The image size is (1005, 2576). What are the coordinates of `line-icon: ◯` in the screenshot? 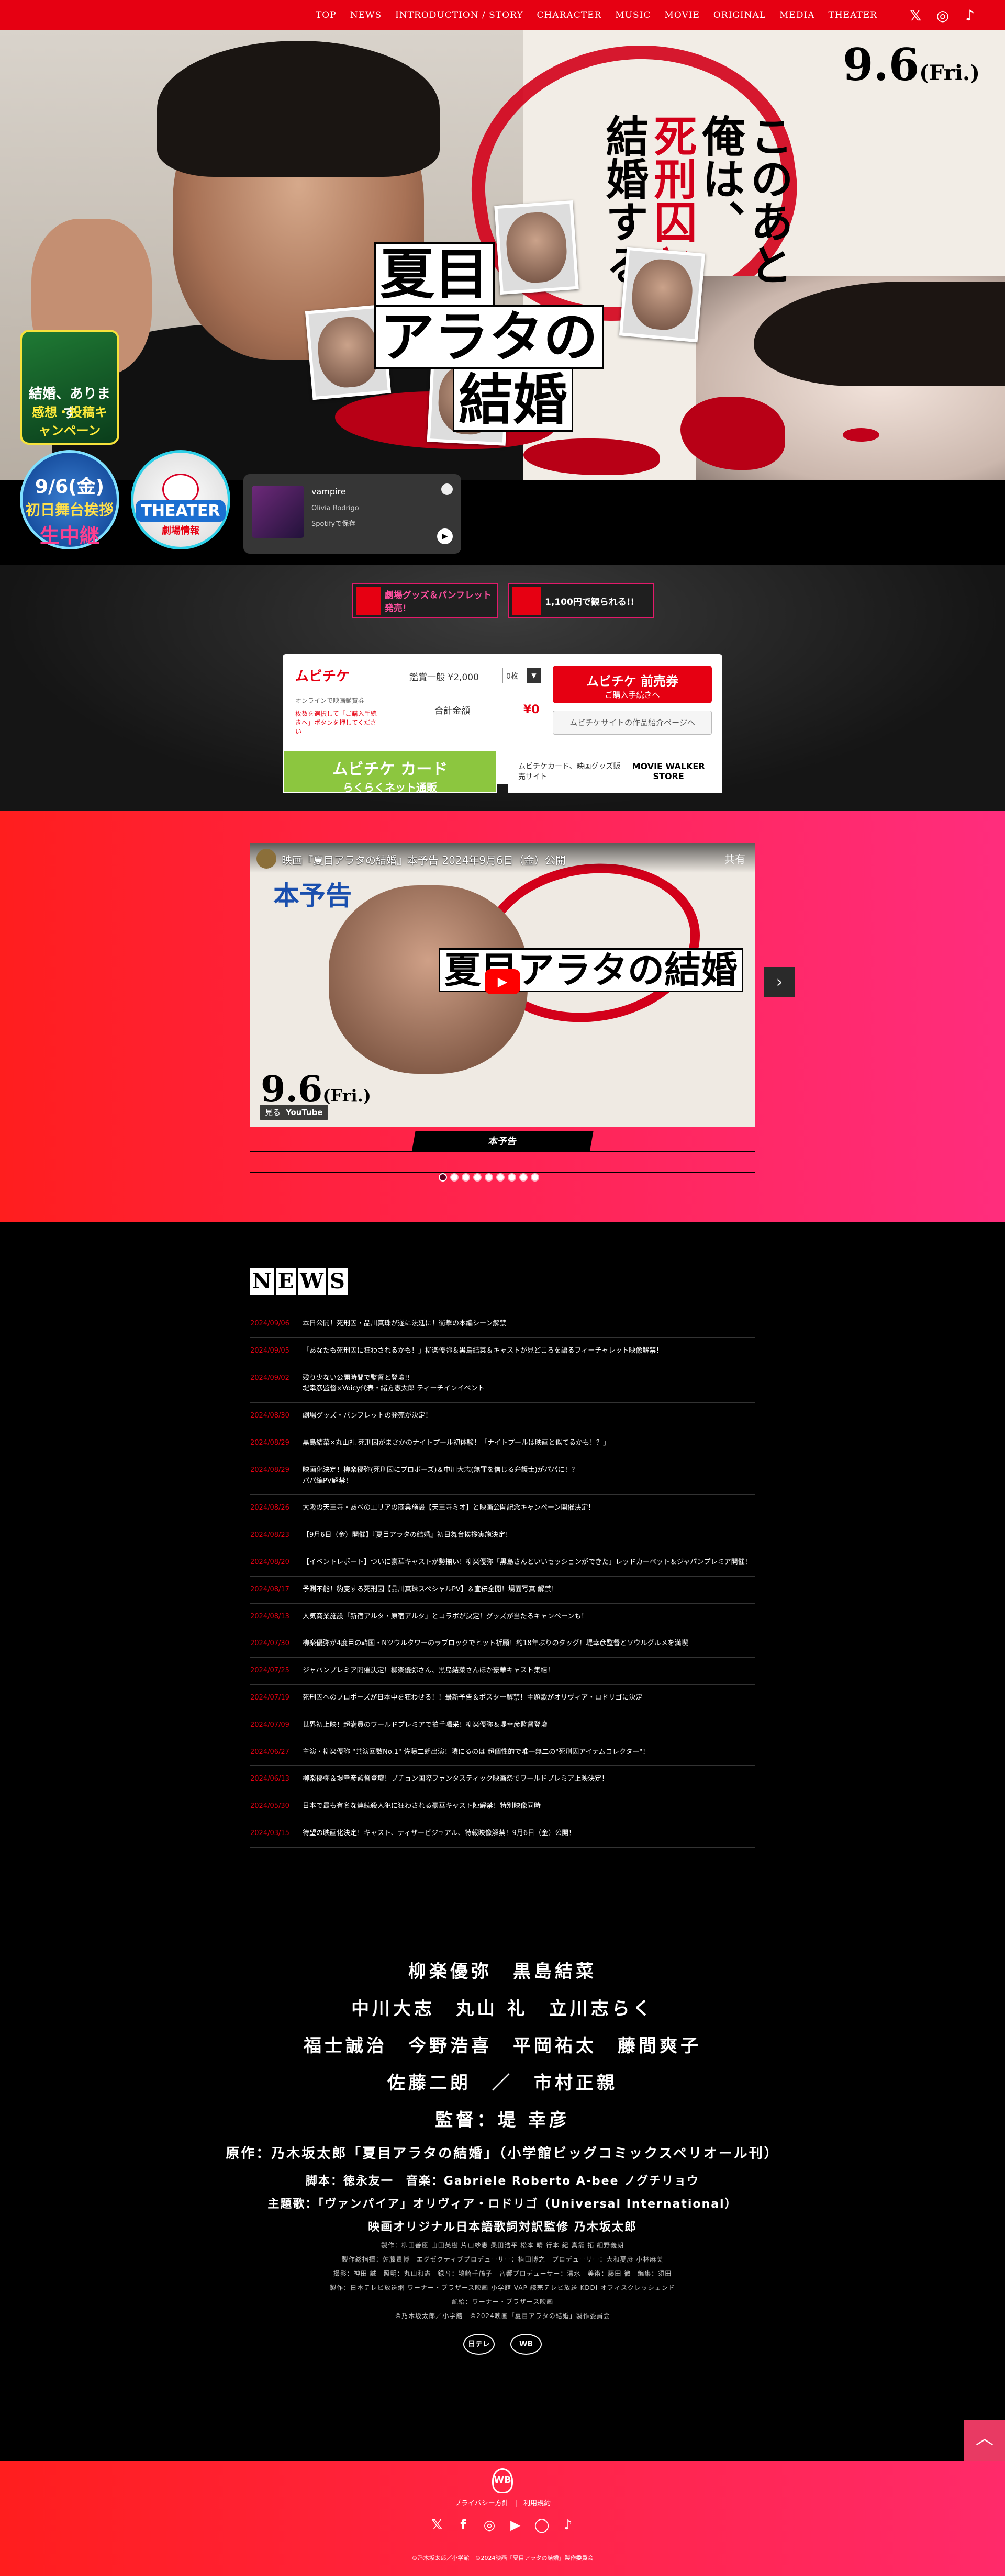 It's located at (541, 2526).